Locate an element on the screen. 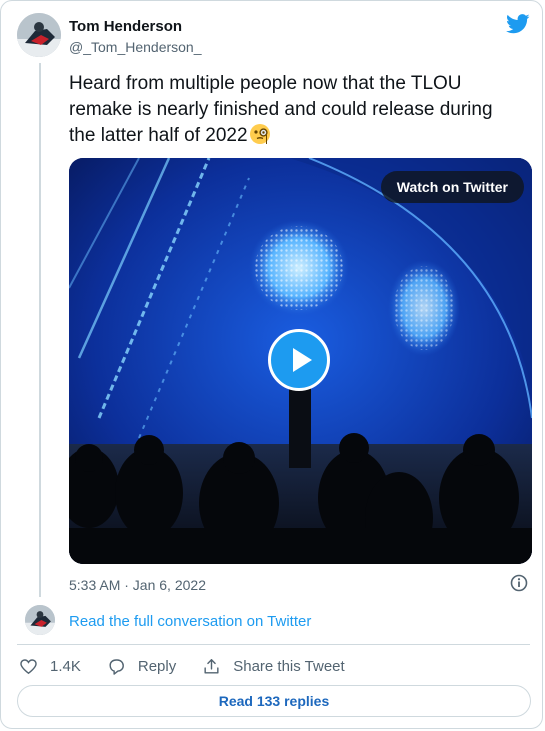 The image size is (545, 731). tweet-timestamp: 5:33 AM · Jan 6, 2022 is located at coordinates (137, 585).